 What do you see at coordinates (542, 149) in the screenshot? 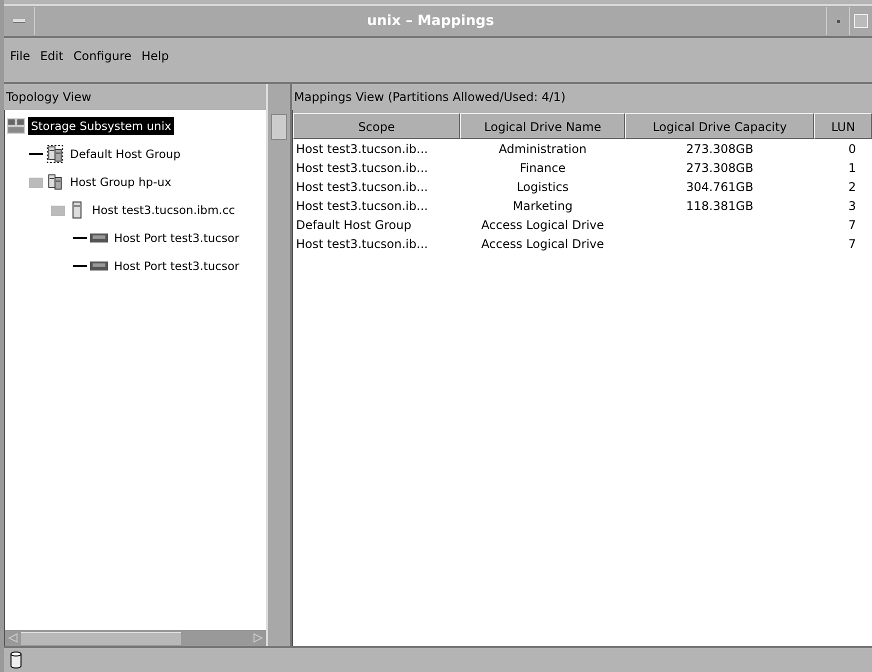
I see `table-cell: Administration` at bounding box center [542, 149].